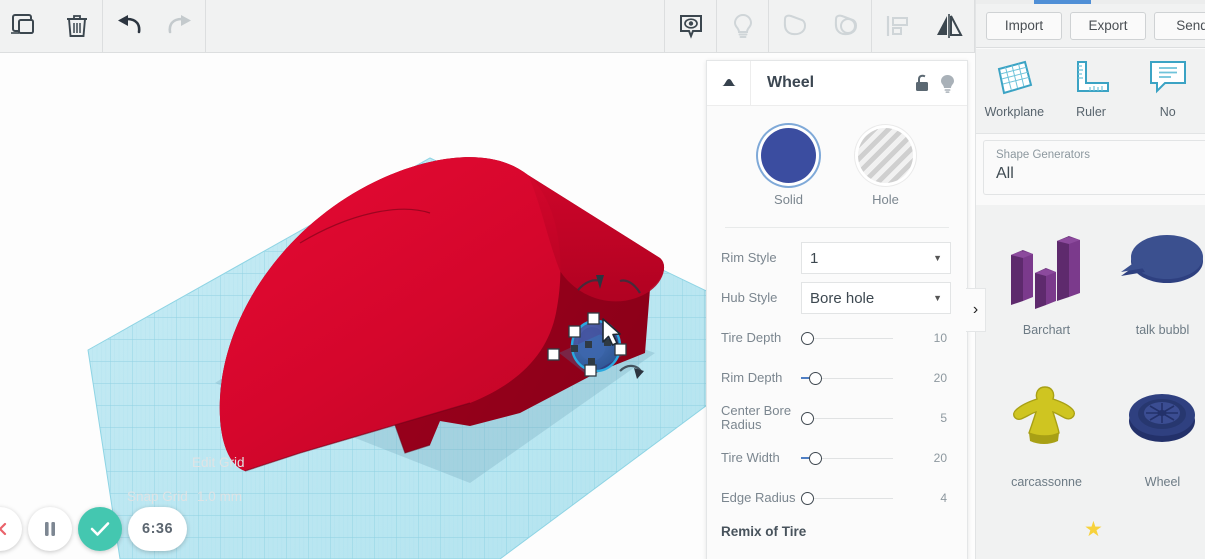 Image resolution: width=1205 pixels, height=559 pixels. Describe the element at coordinates (1047, 268) in the screenshot. I see `barchart-thumbnail` at that location.